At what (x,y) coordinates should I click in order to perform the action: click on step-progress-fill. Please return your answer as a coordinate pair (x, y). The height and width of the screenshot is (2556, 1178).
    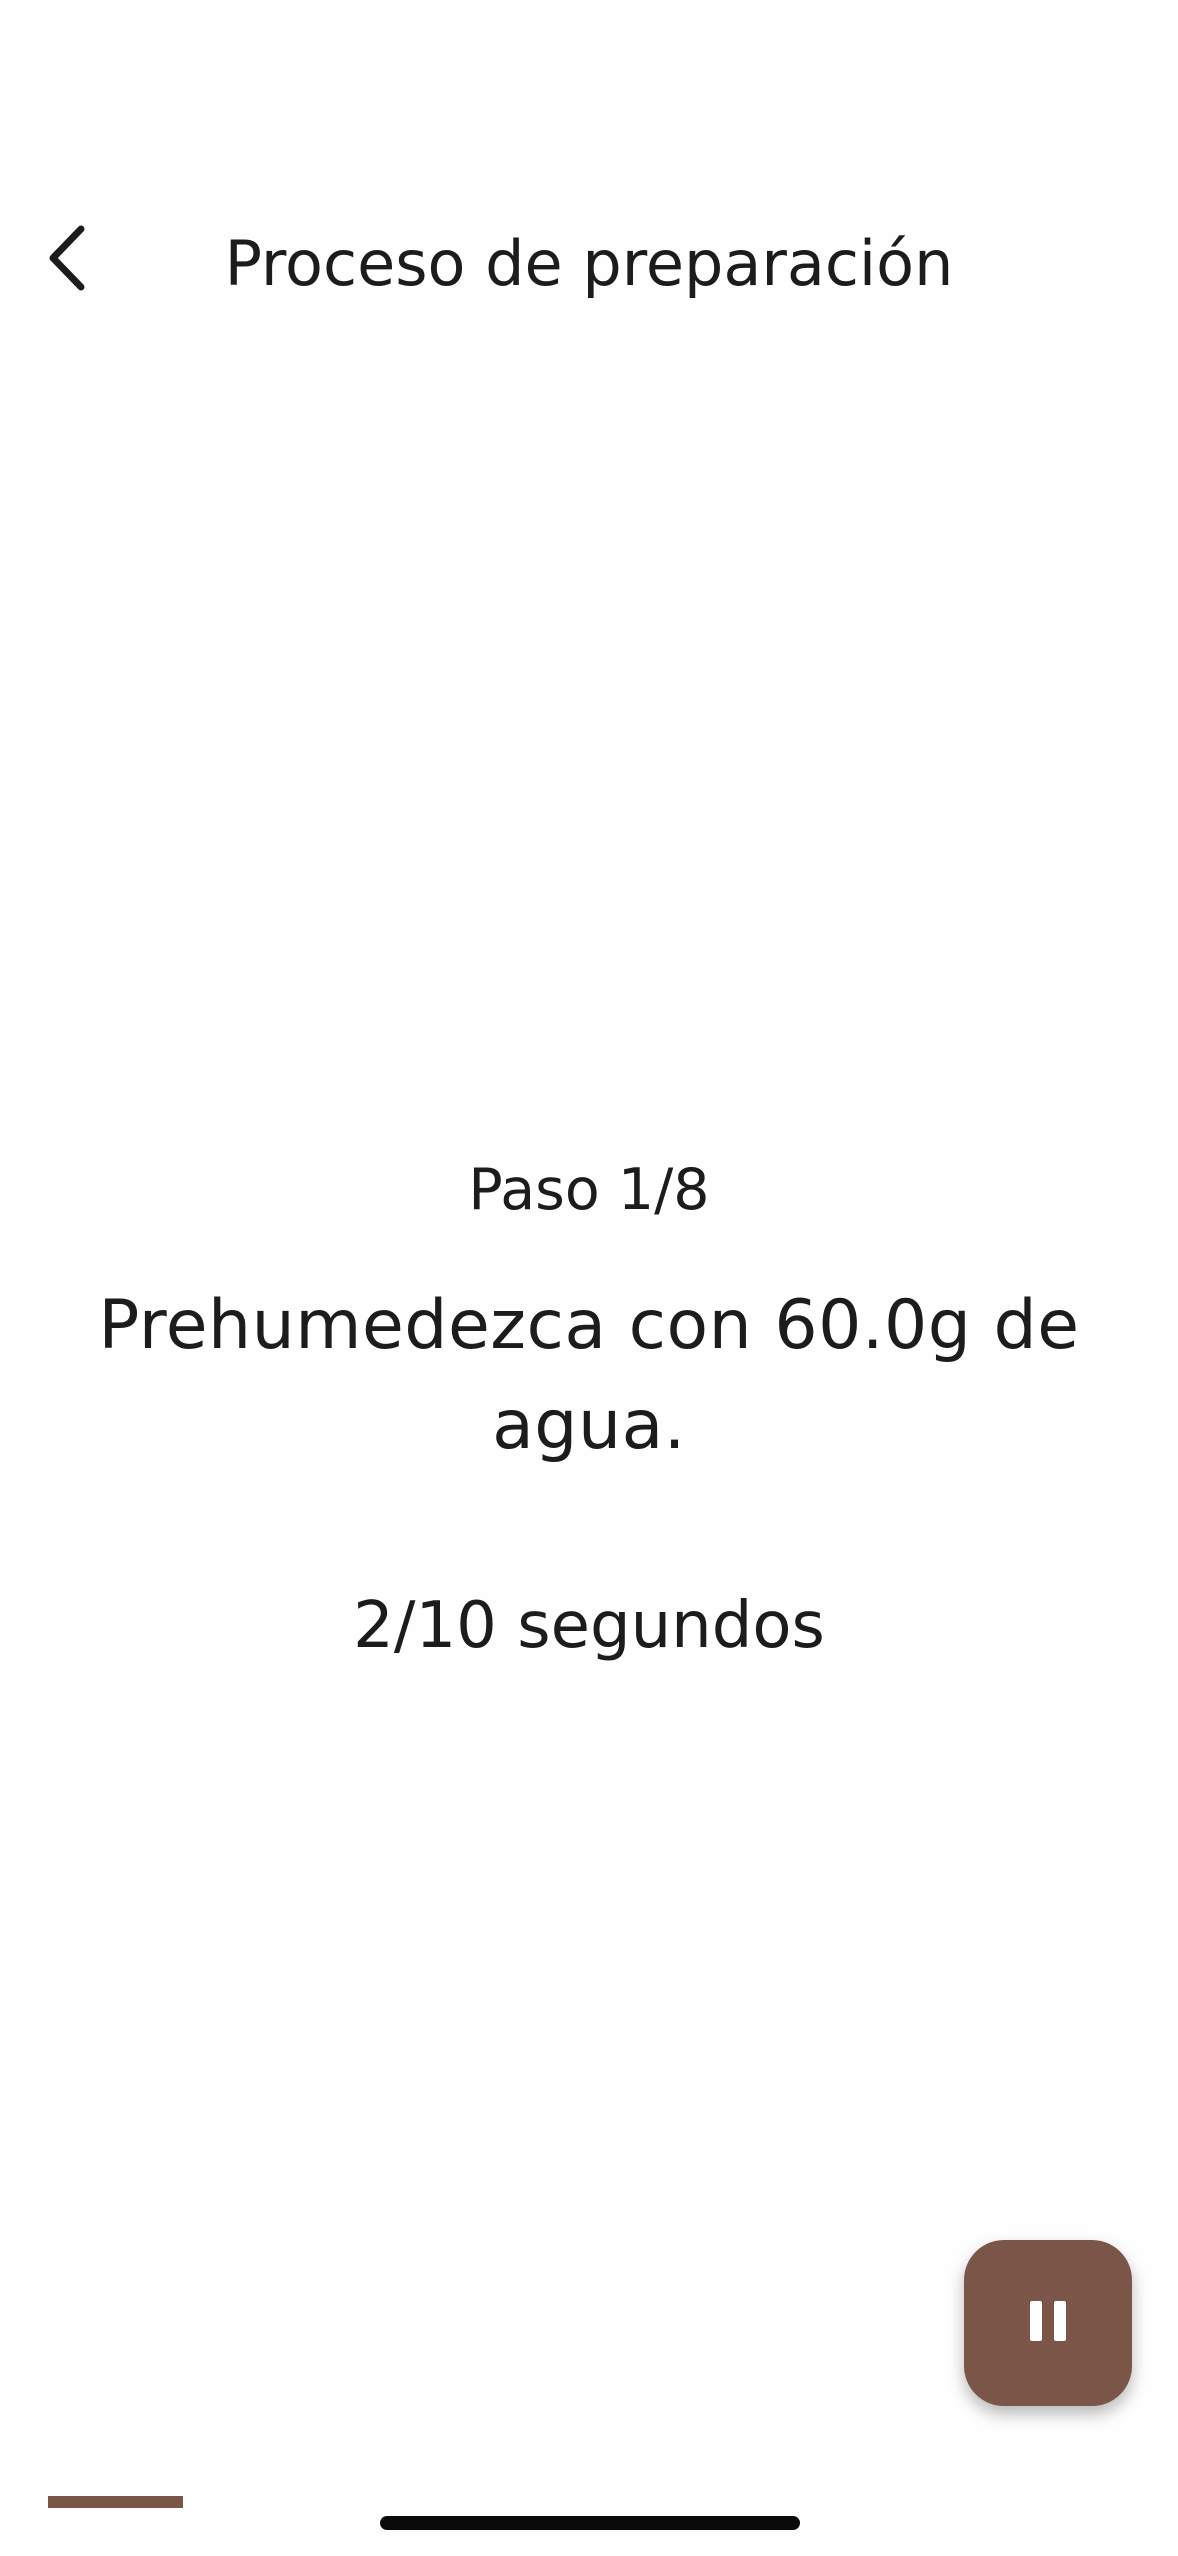
    Looking at the image, I should click on (116, 2502).